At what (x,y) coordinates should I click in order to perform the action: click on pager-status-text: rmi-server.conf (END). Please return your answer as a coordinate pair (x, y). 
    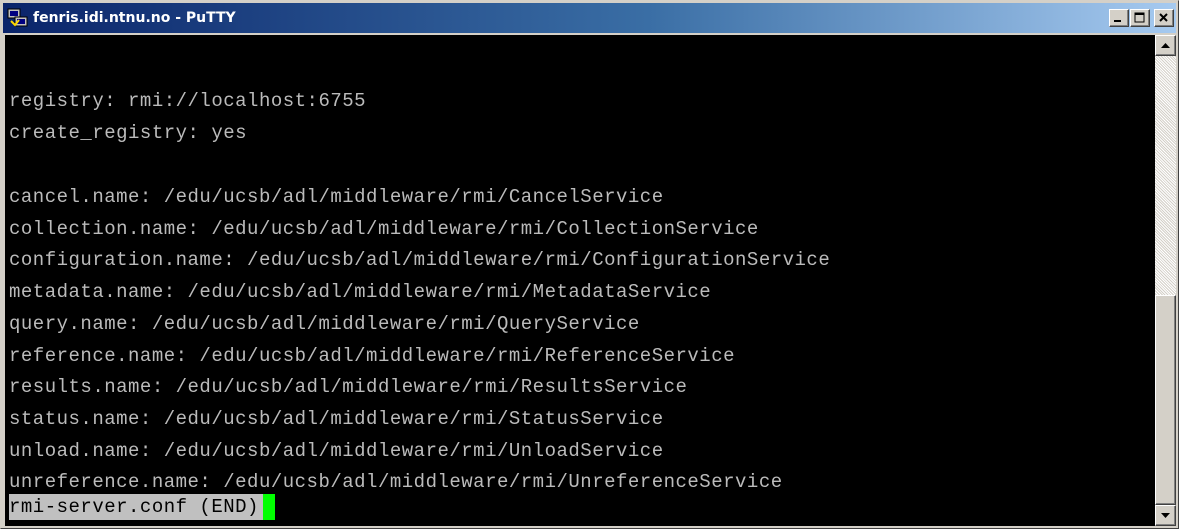
    Looking at the image, I should click on (136, 507).